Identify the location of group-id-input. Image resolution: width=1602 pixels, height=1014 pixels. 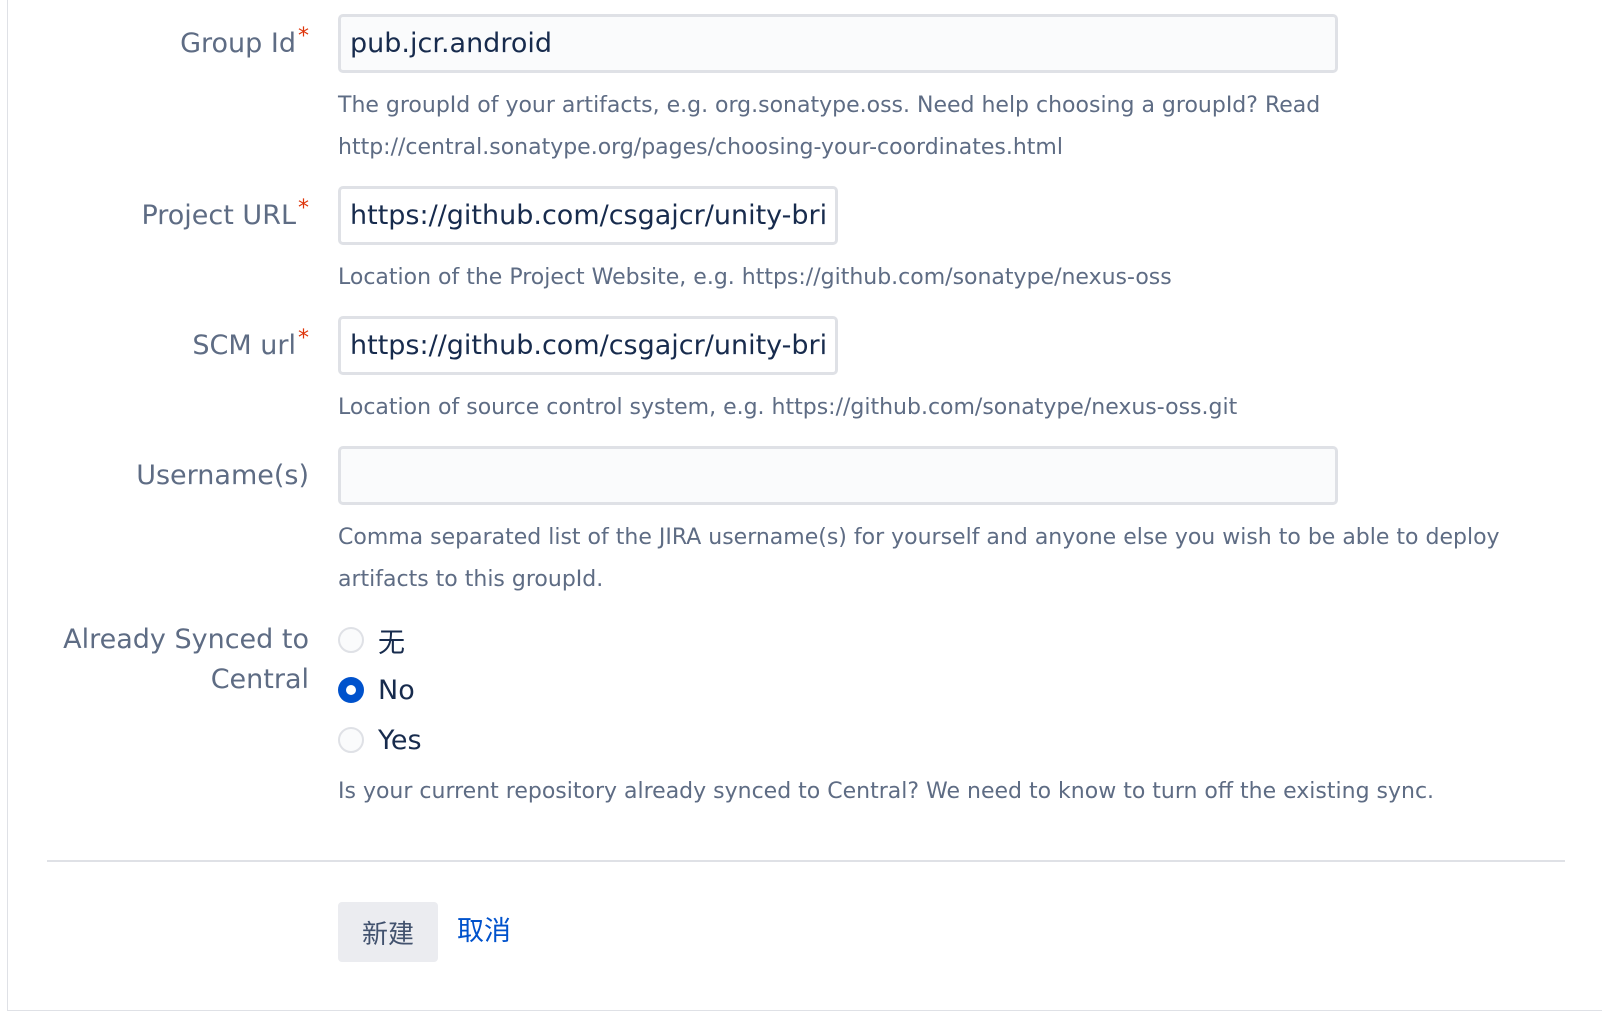
(838, 43).